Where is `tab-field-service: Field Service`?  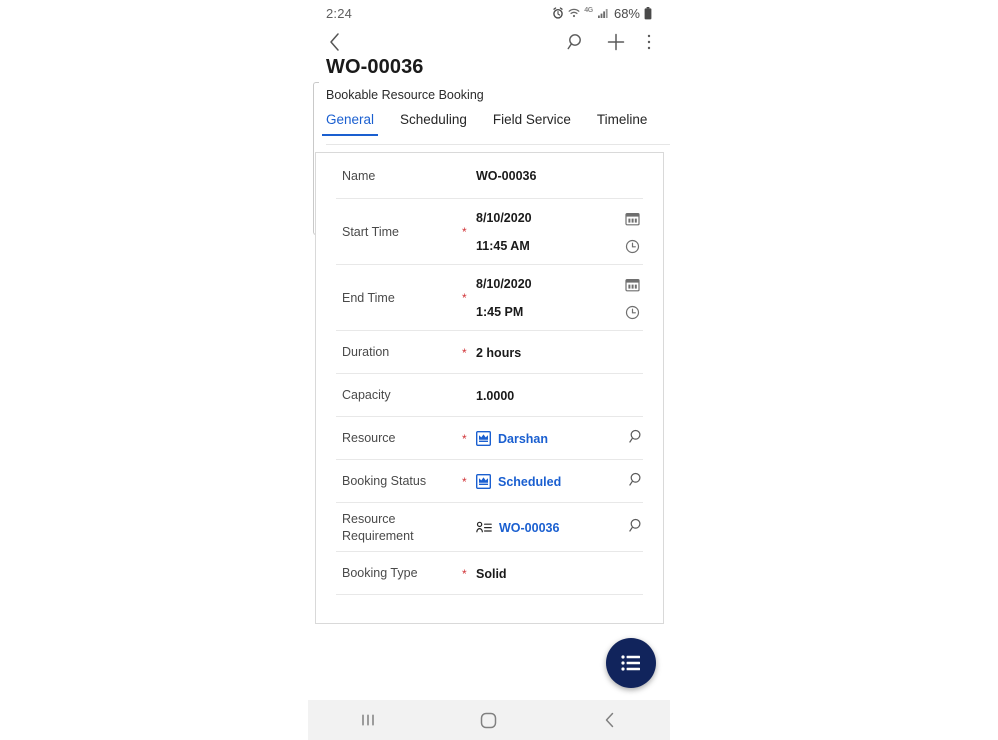
tab-field-service: Field Service is located at coordinates (532, 124).